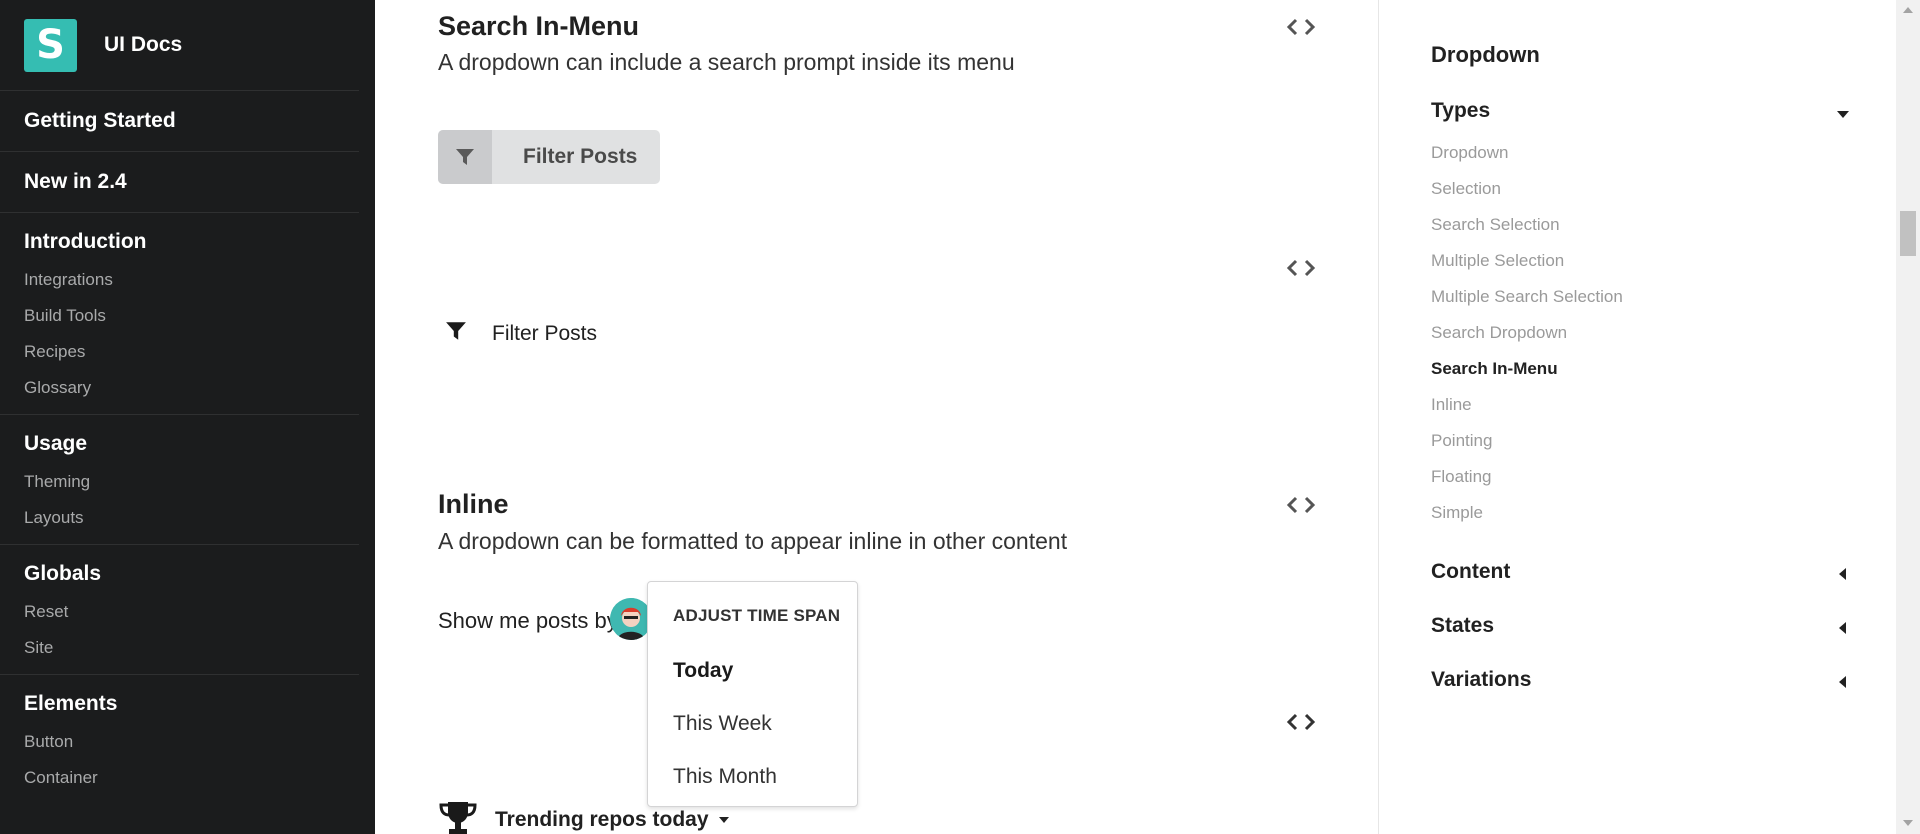 Image resolution: width=1920 pixels, height=834 pixels. What do you see at coordinates (473, 504) in the screenshot?
I see `section-title-inline: Inline` at bounding box center [473, 504].